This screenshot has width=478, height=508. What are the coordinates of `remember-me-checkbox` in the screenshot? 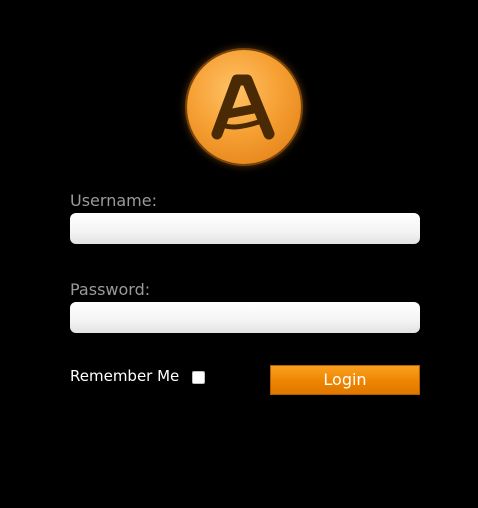 It's located at (198, 377).